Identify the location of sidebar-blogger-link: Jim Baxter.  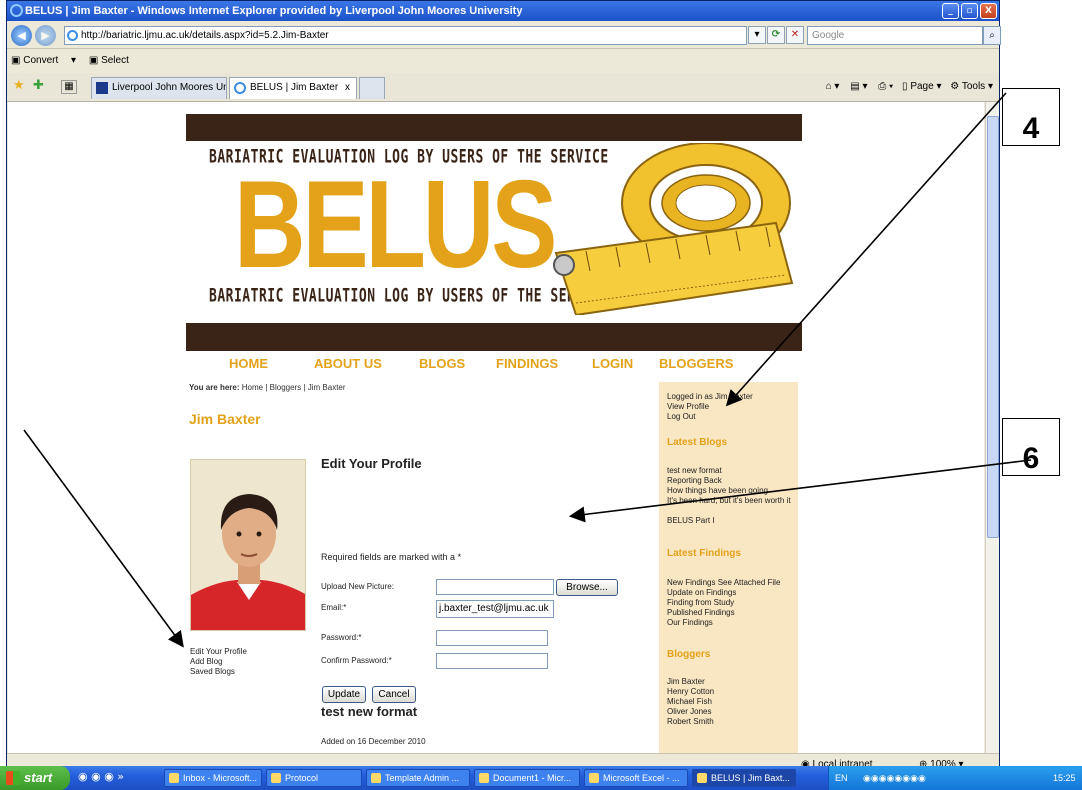
(686, 681).